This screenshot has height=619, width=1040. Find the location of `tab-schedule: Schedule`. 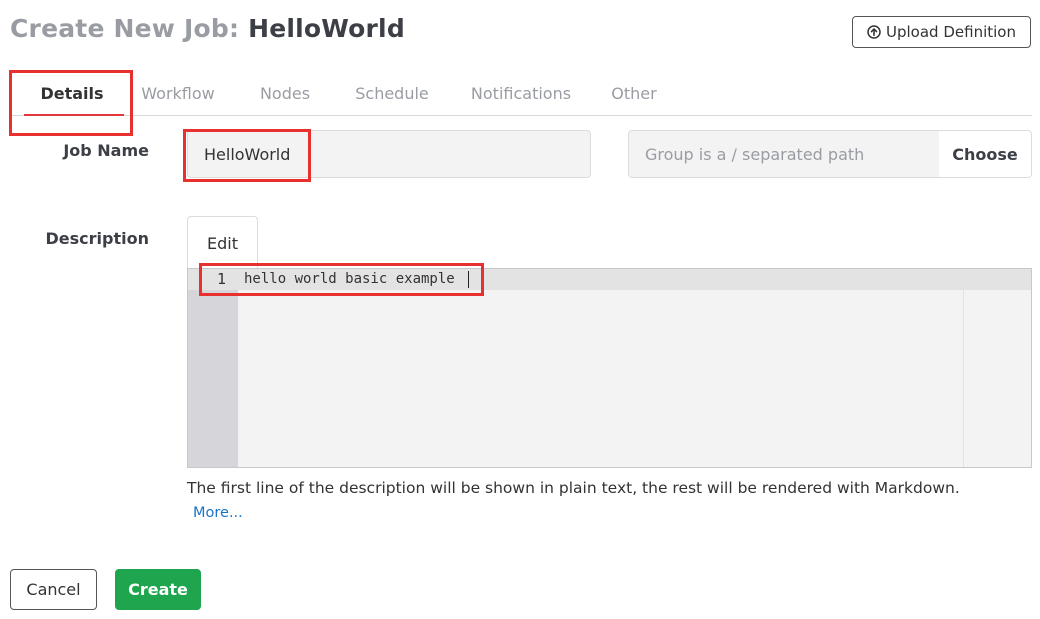

tab-schedule: Schedule is located at coordinates (392, 93).